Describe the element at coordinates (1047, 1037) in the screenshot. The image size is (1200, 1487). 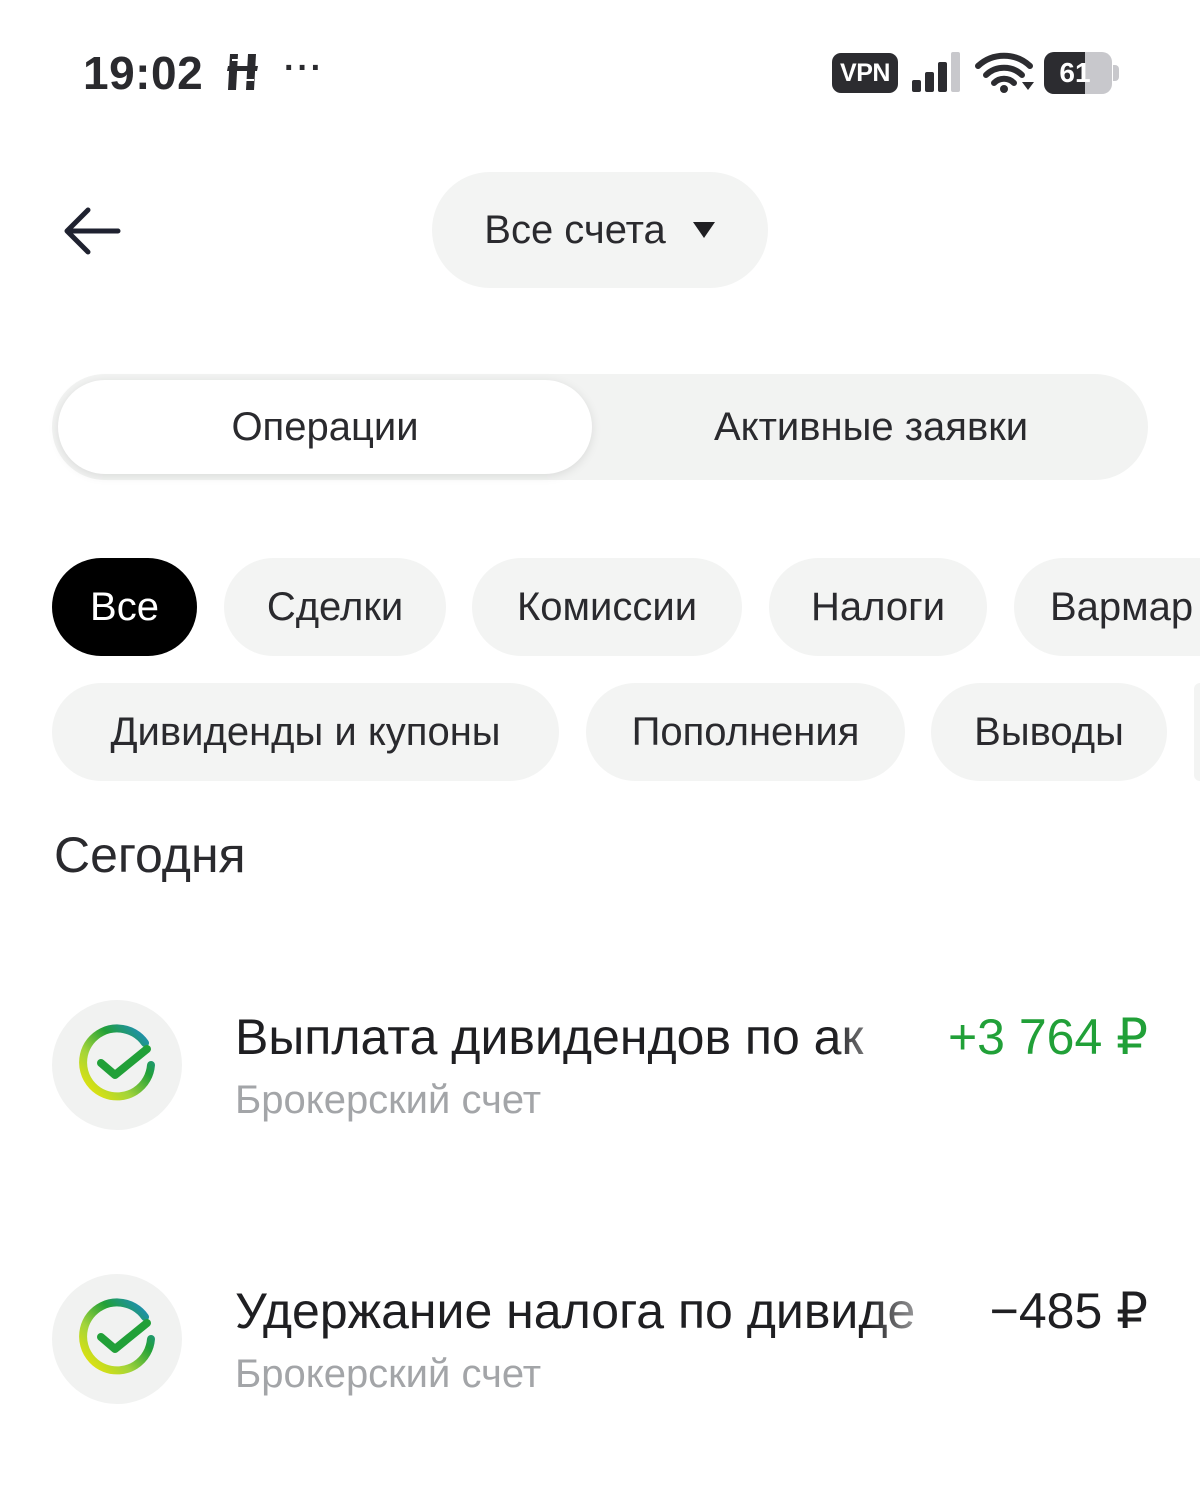
I see `operation-amount: +3 764 ₽` at that location.